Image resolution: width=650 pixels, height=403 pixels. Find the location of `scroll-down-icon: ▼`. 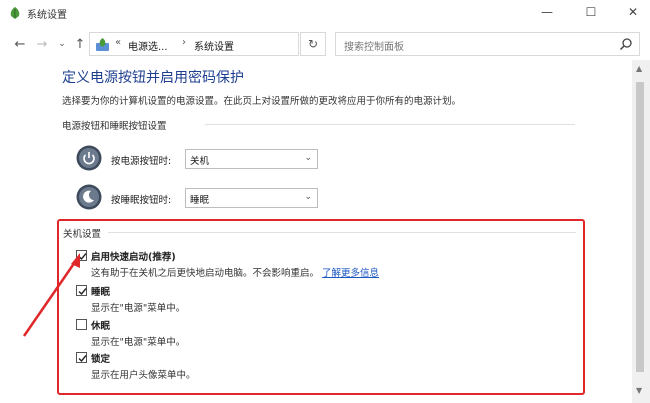

scroll-down-icon: ▼ is located at coordinates (639, 390).